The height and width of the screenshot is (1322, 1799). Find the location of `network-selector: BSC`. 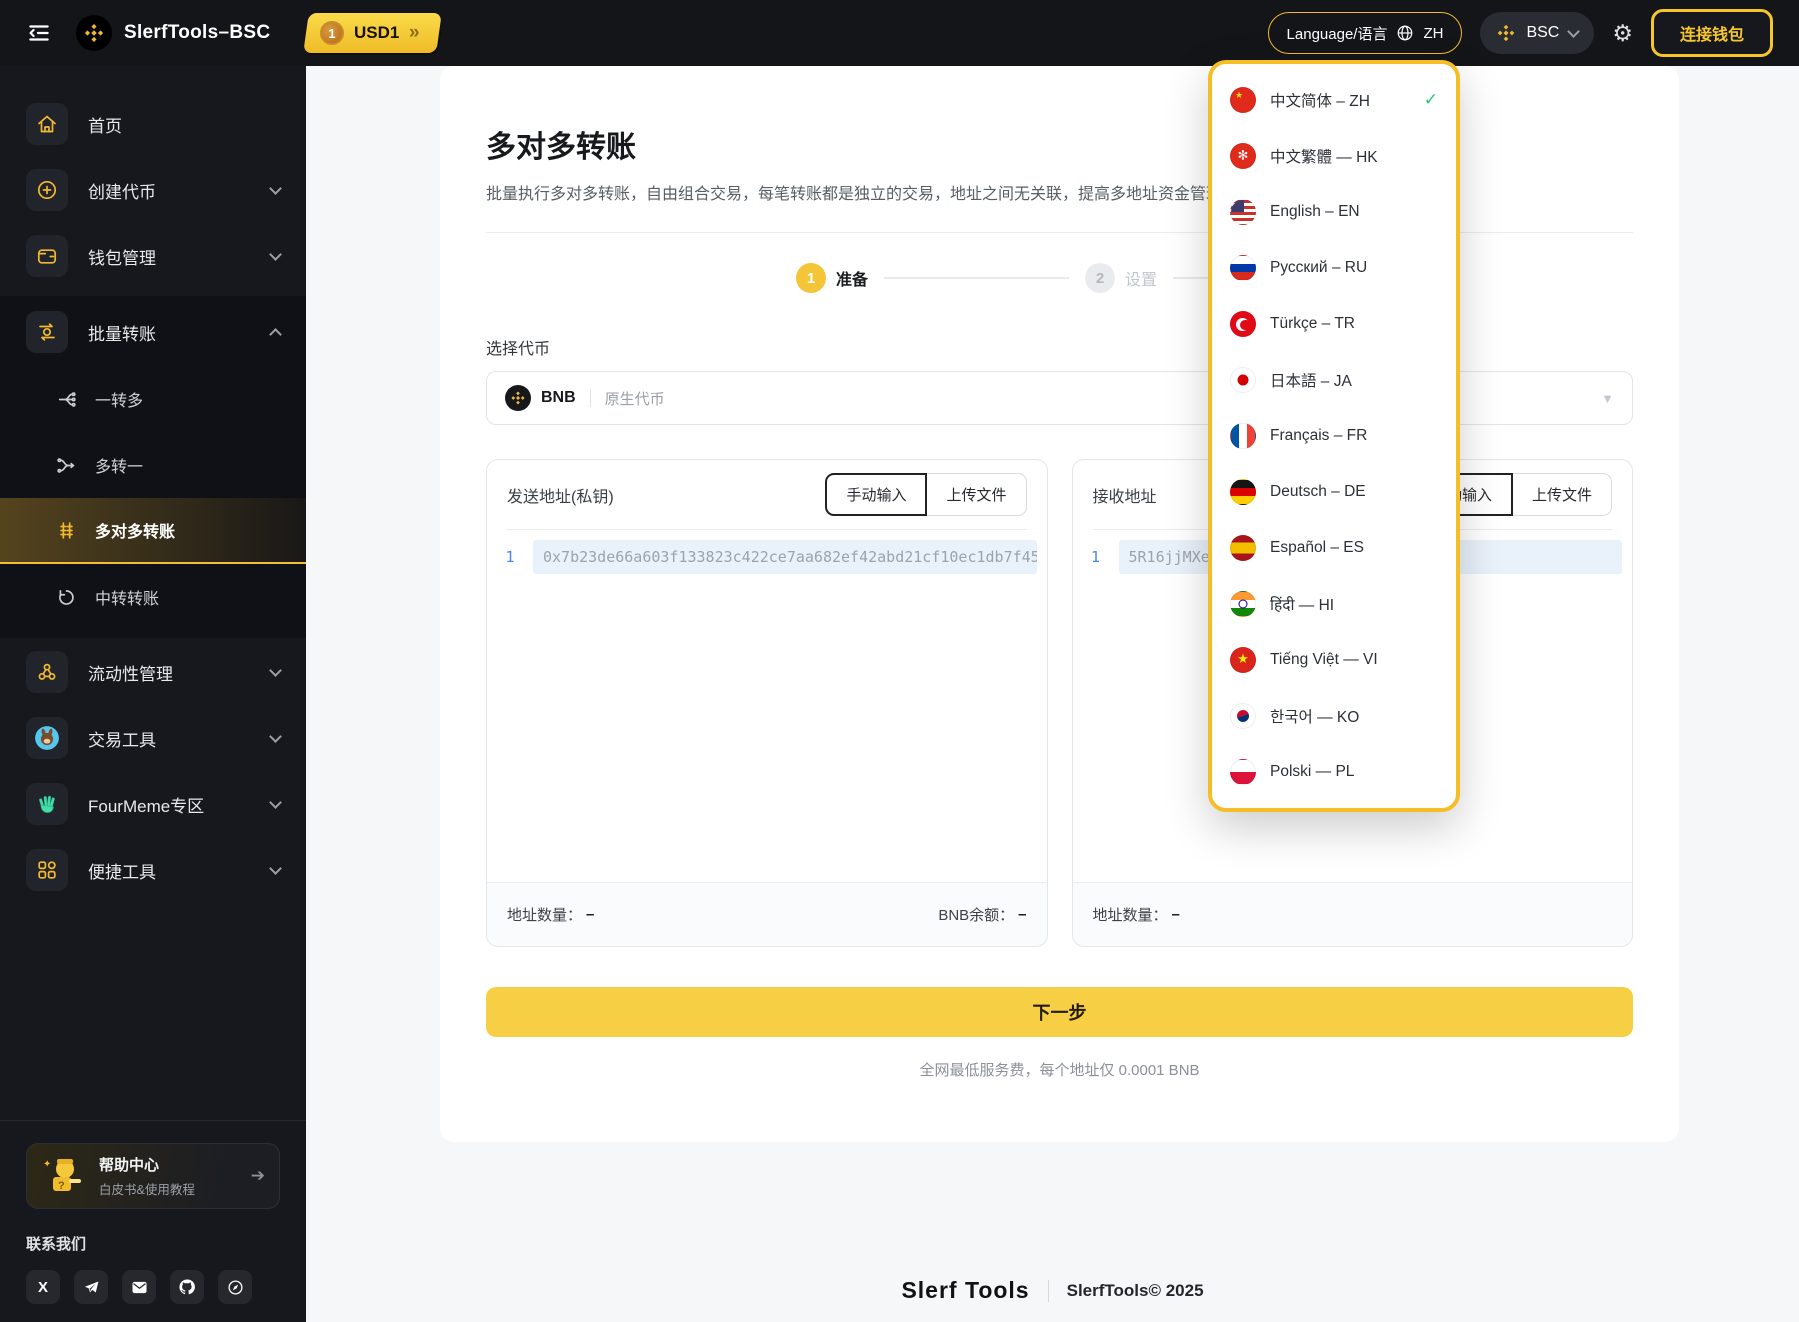

network-selector: BSC is located at coordinates (1537, 33).